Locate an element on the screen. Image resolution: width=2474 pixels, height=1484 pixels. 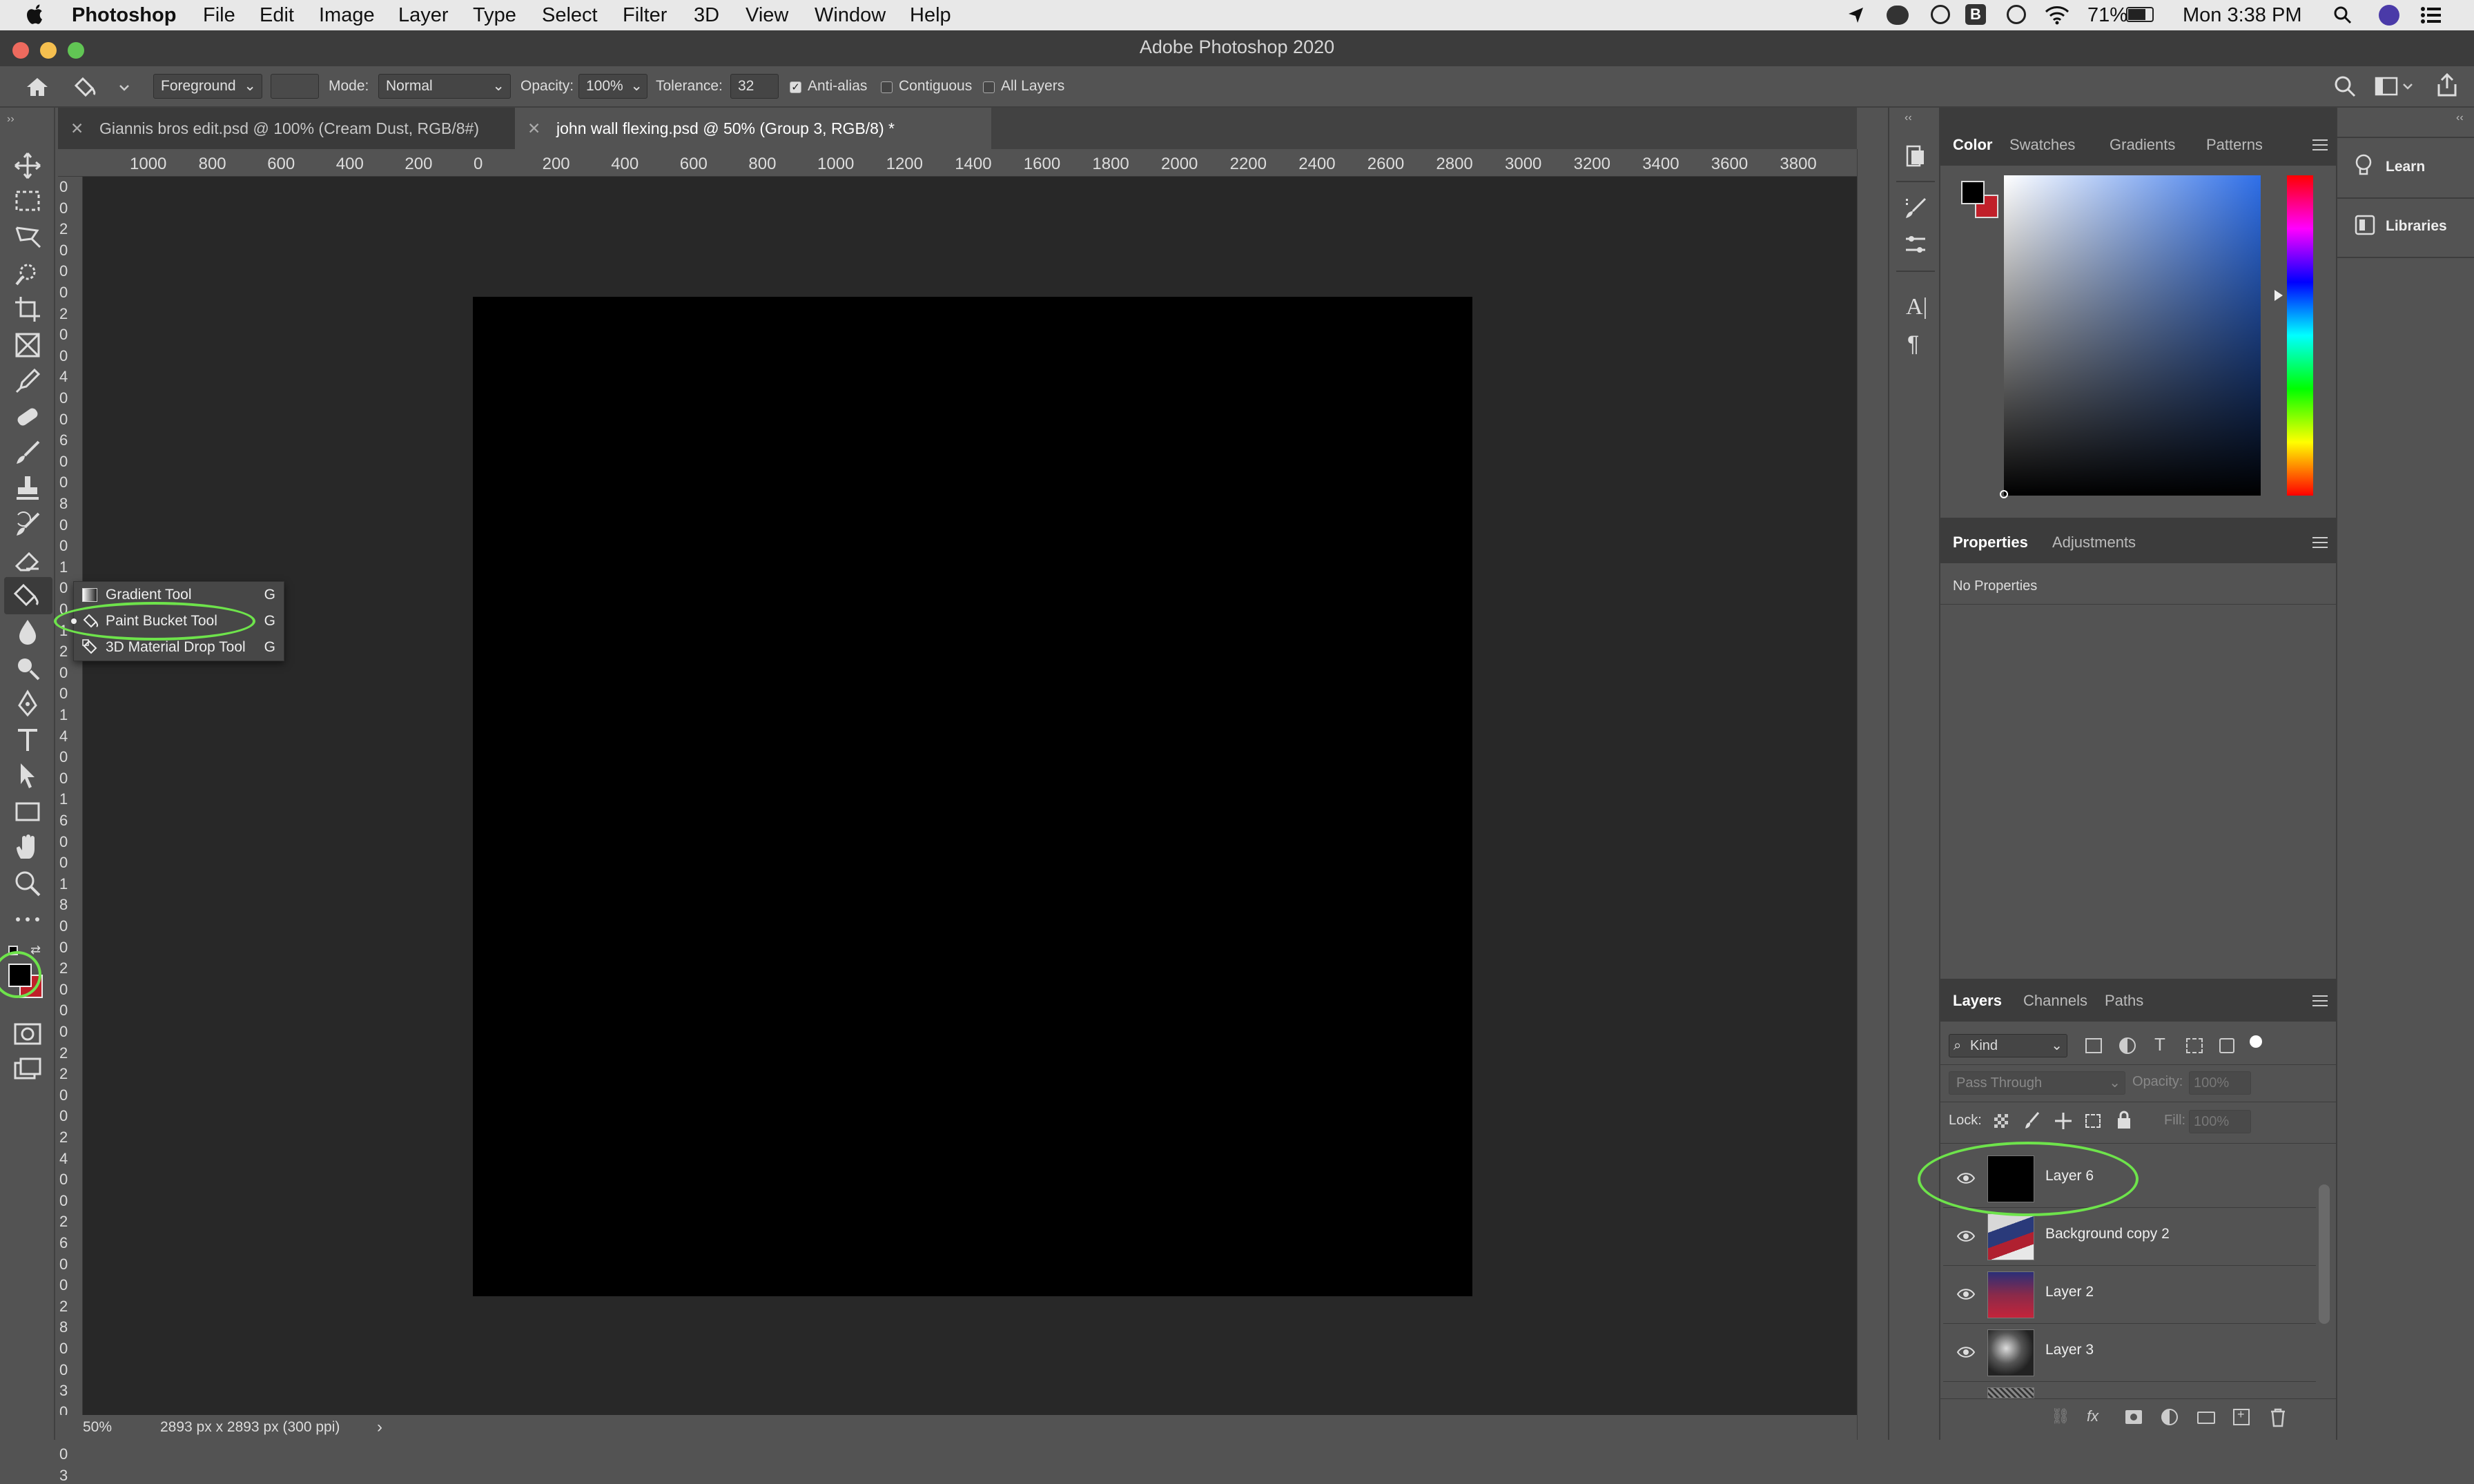
character-panel-icon: A| is located at coordinates (1916, 307).